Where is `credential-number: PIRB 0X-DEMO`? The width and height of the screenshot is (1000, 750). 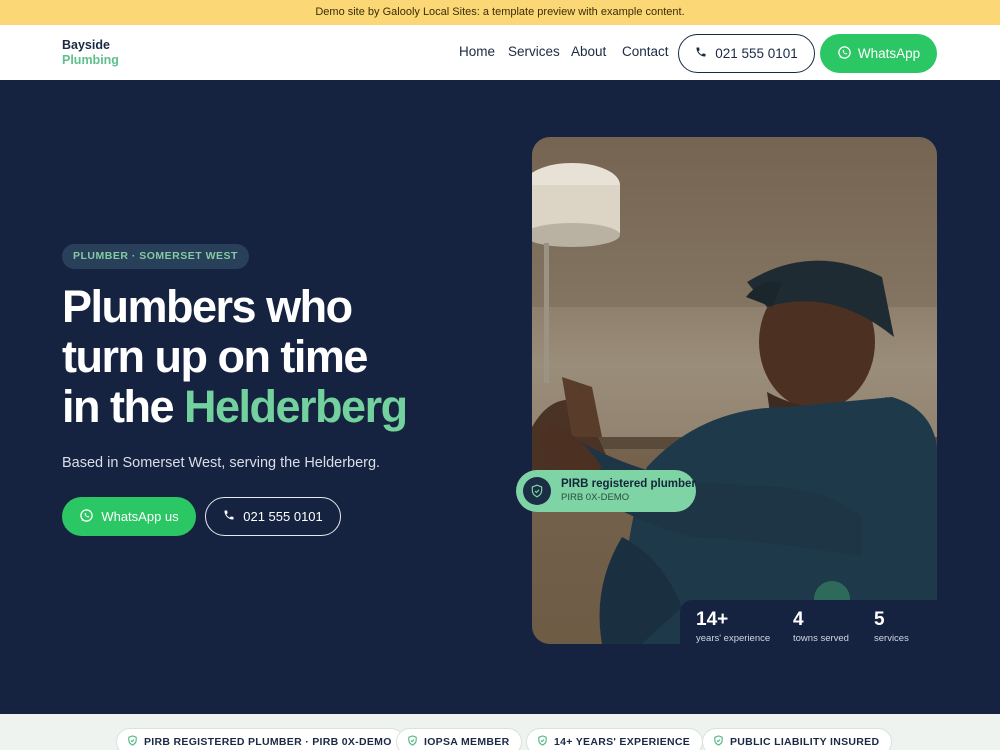
credential-number: PIRB 0X-DEMO is located at coordinates (595, 497).